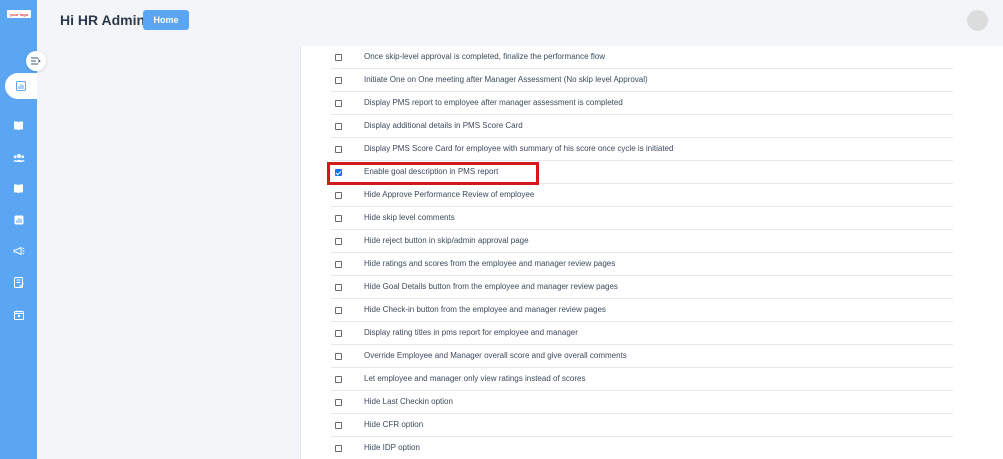 The height and width of the screenshot is (459, 1003). I want to click on analytics-icon, so click(18, 219).